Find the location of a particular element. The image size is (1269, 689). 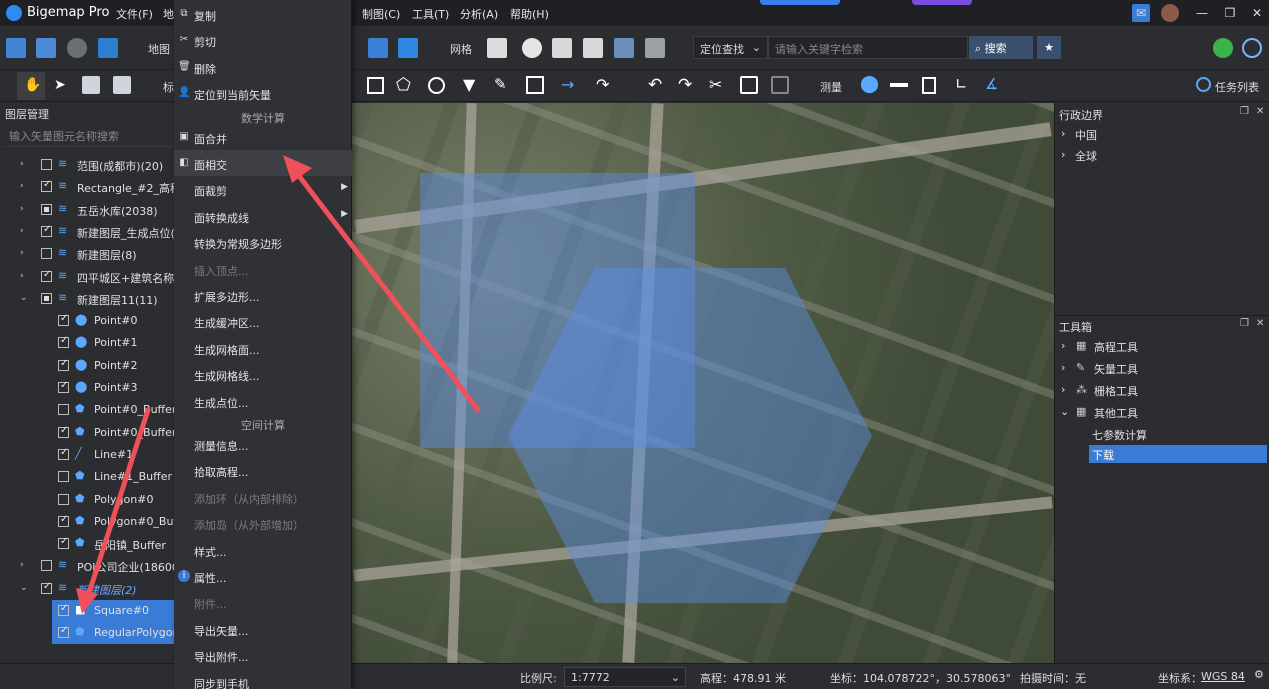

circle-tool-icon is located at coordinates (436, 85).